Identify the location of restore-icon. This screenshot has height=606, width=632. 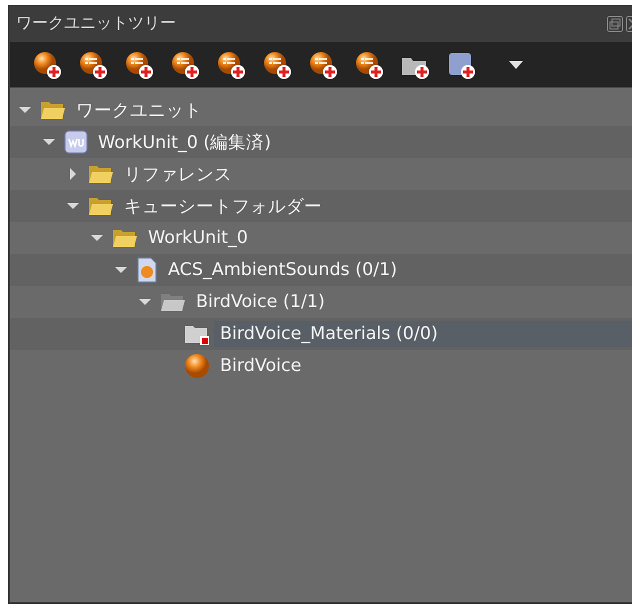
(615, 24).